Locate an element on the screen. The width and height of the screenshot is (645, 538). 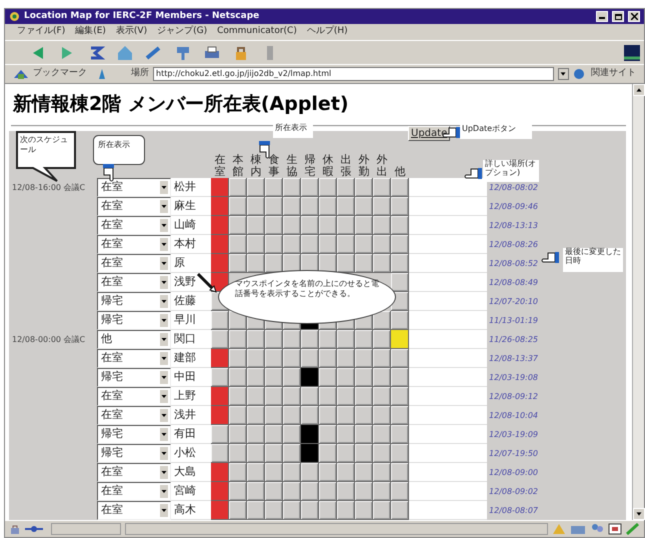
update-button: Update is located at coordinates (429, 133).